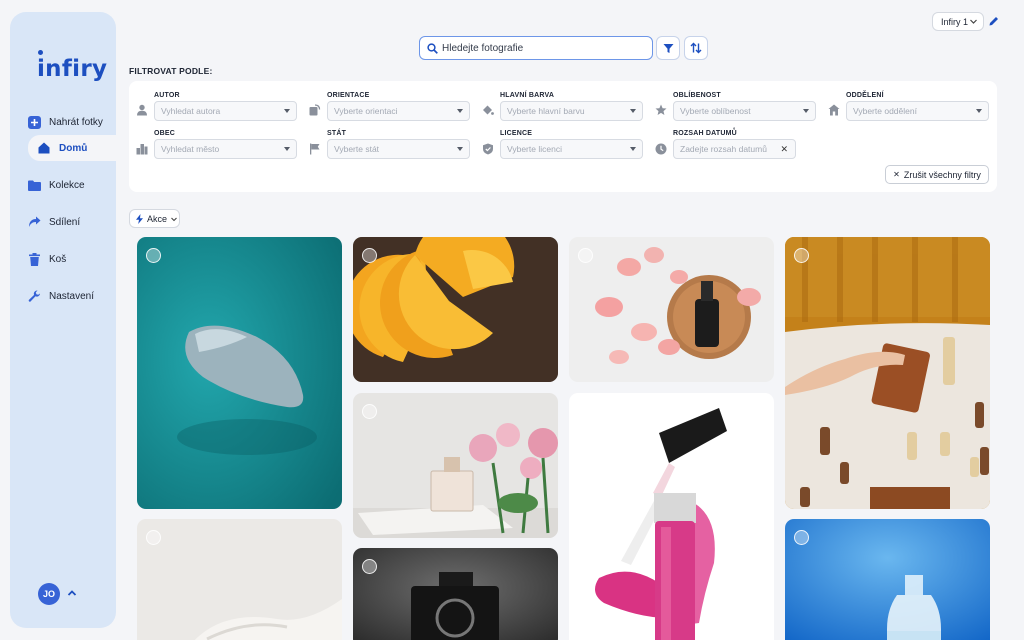  I want to click on app-logo: infiry, so click(72, 66).